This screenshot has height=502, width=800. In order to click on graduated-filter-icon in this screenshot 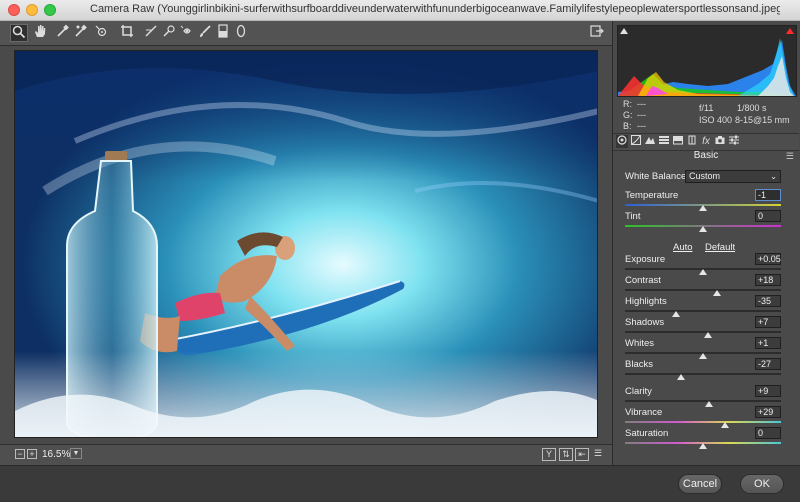, I will do `click(223, 33)`.